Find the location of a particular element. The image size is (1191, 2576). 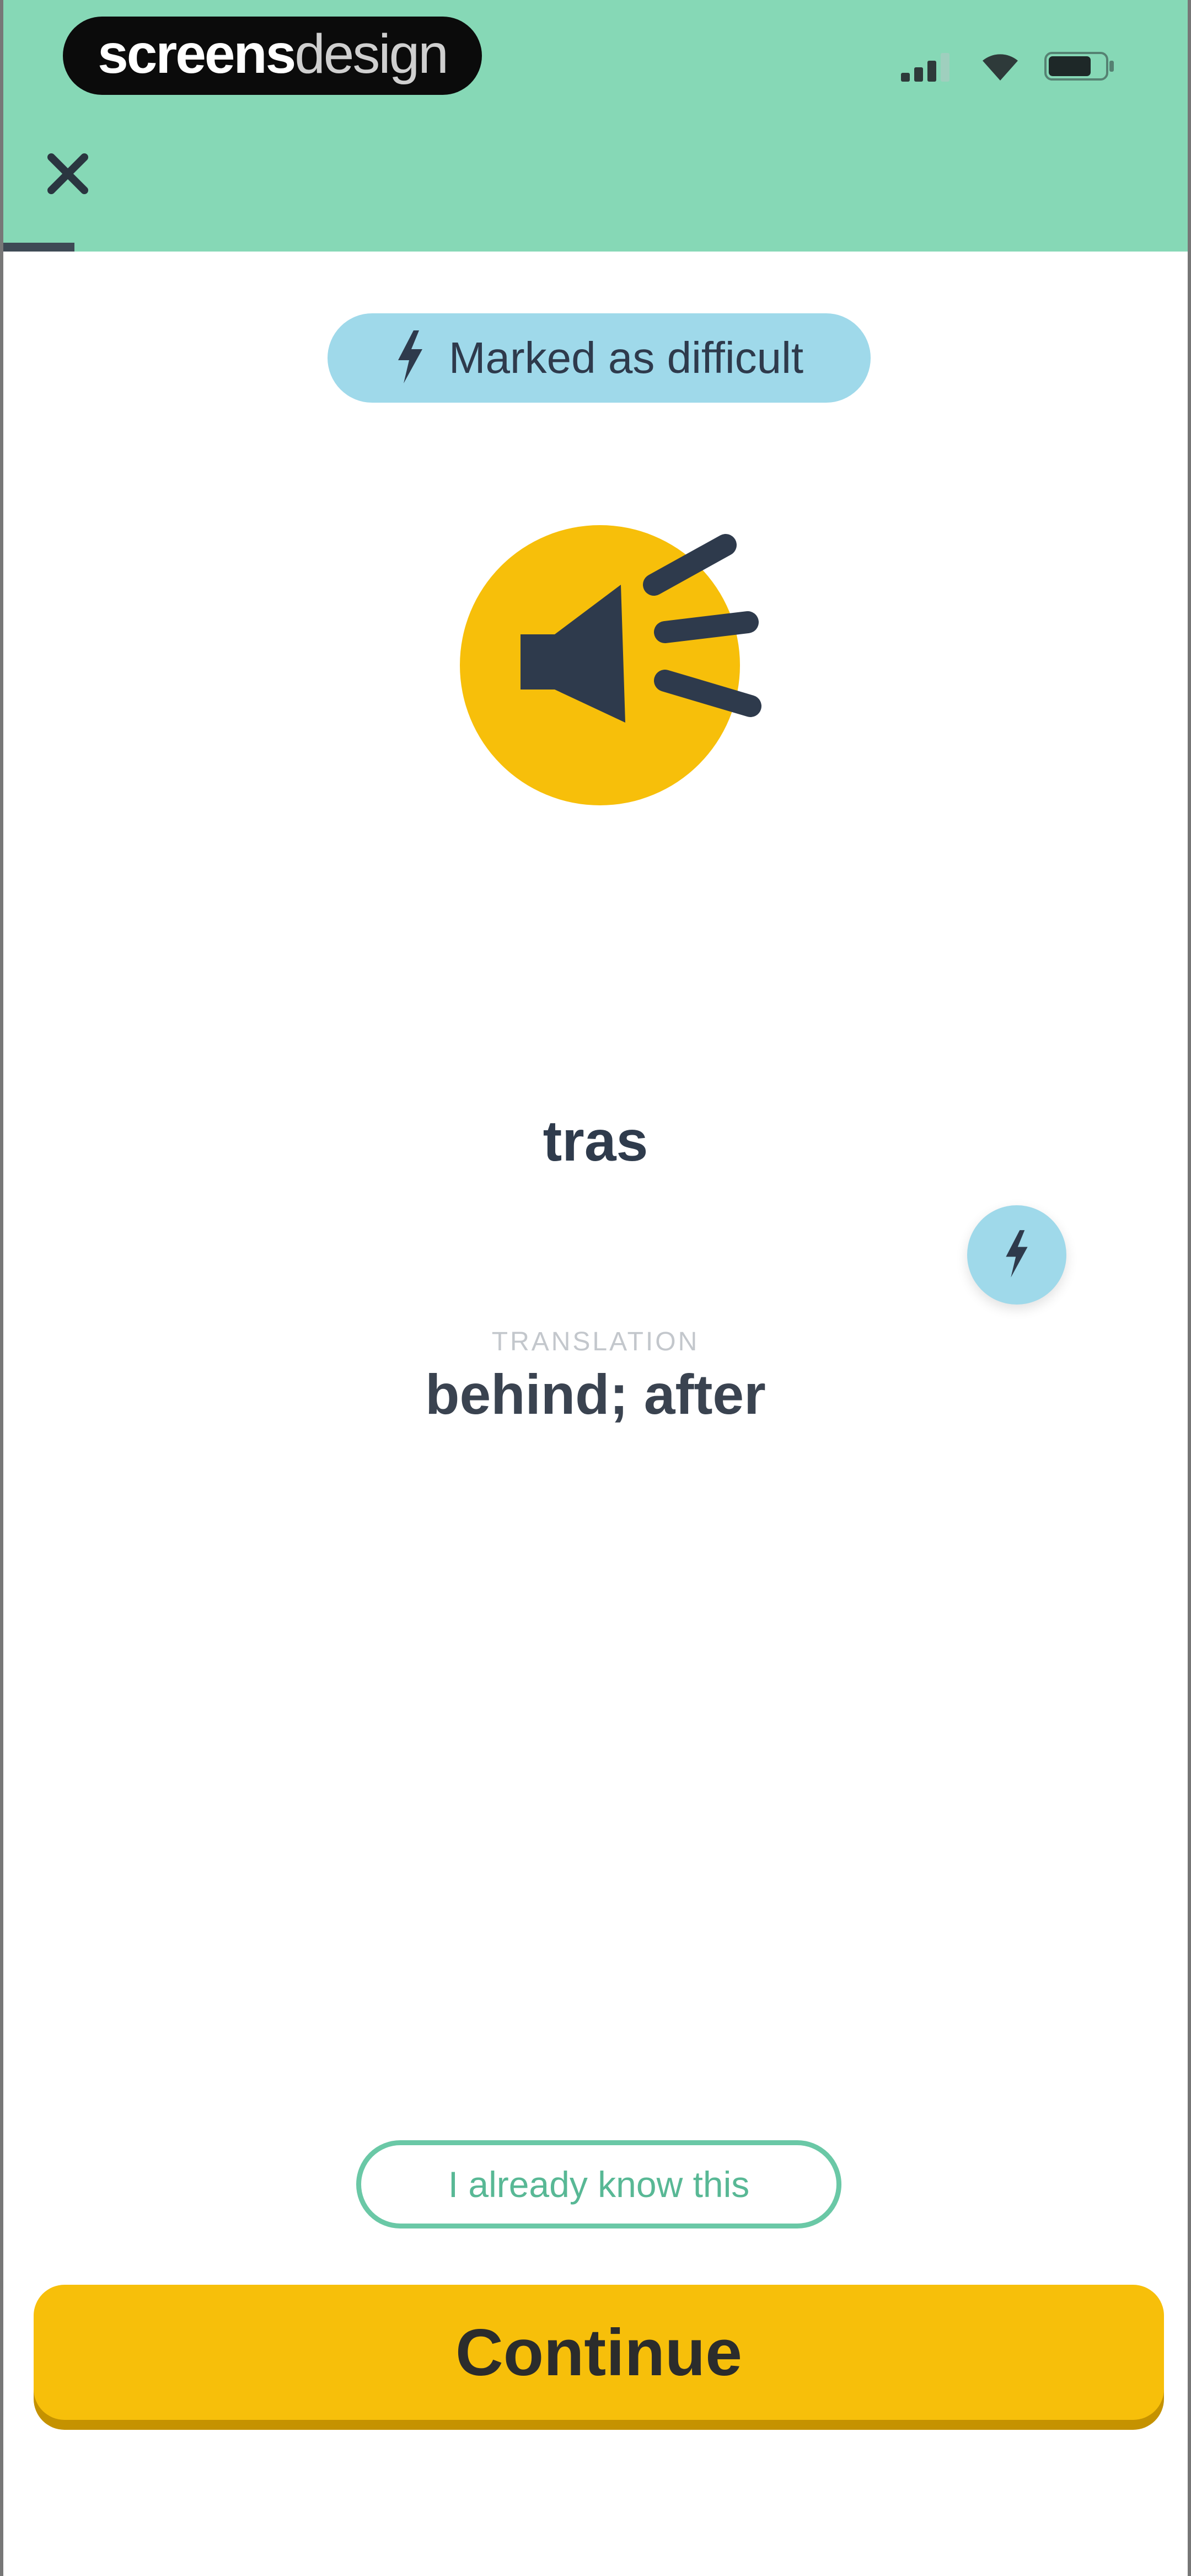

lesson-progress-bar is located at coordinates (595, 247).